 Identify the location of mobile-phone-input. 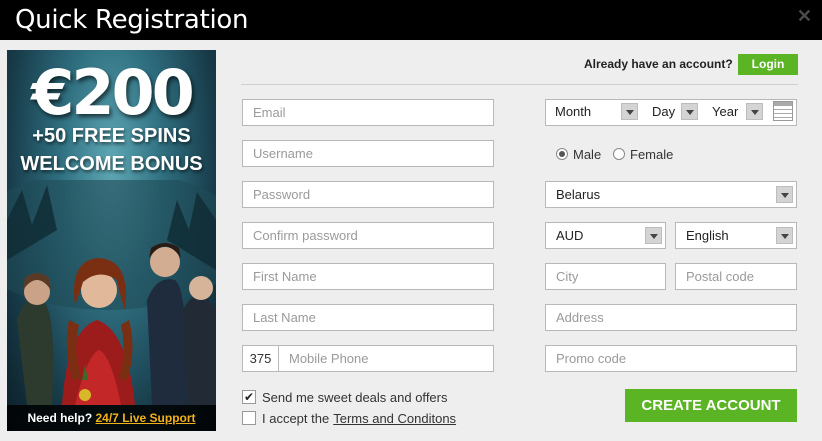
(386, 358).